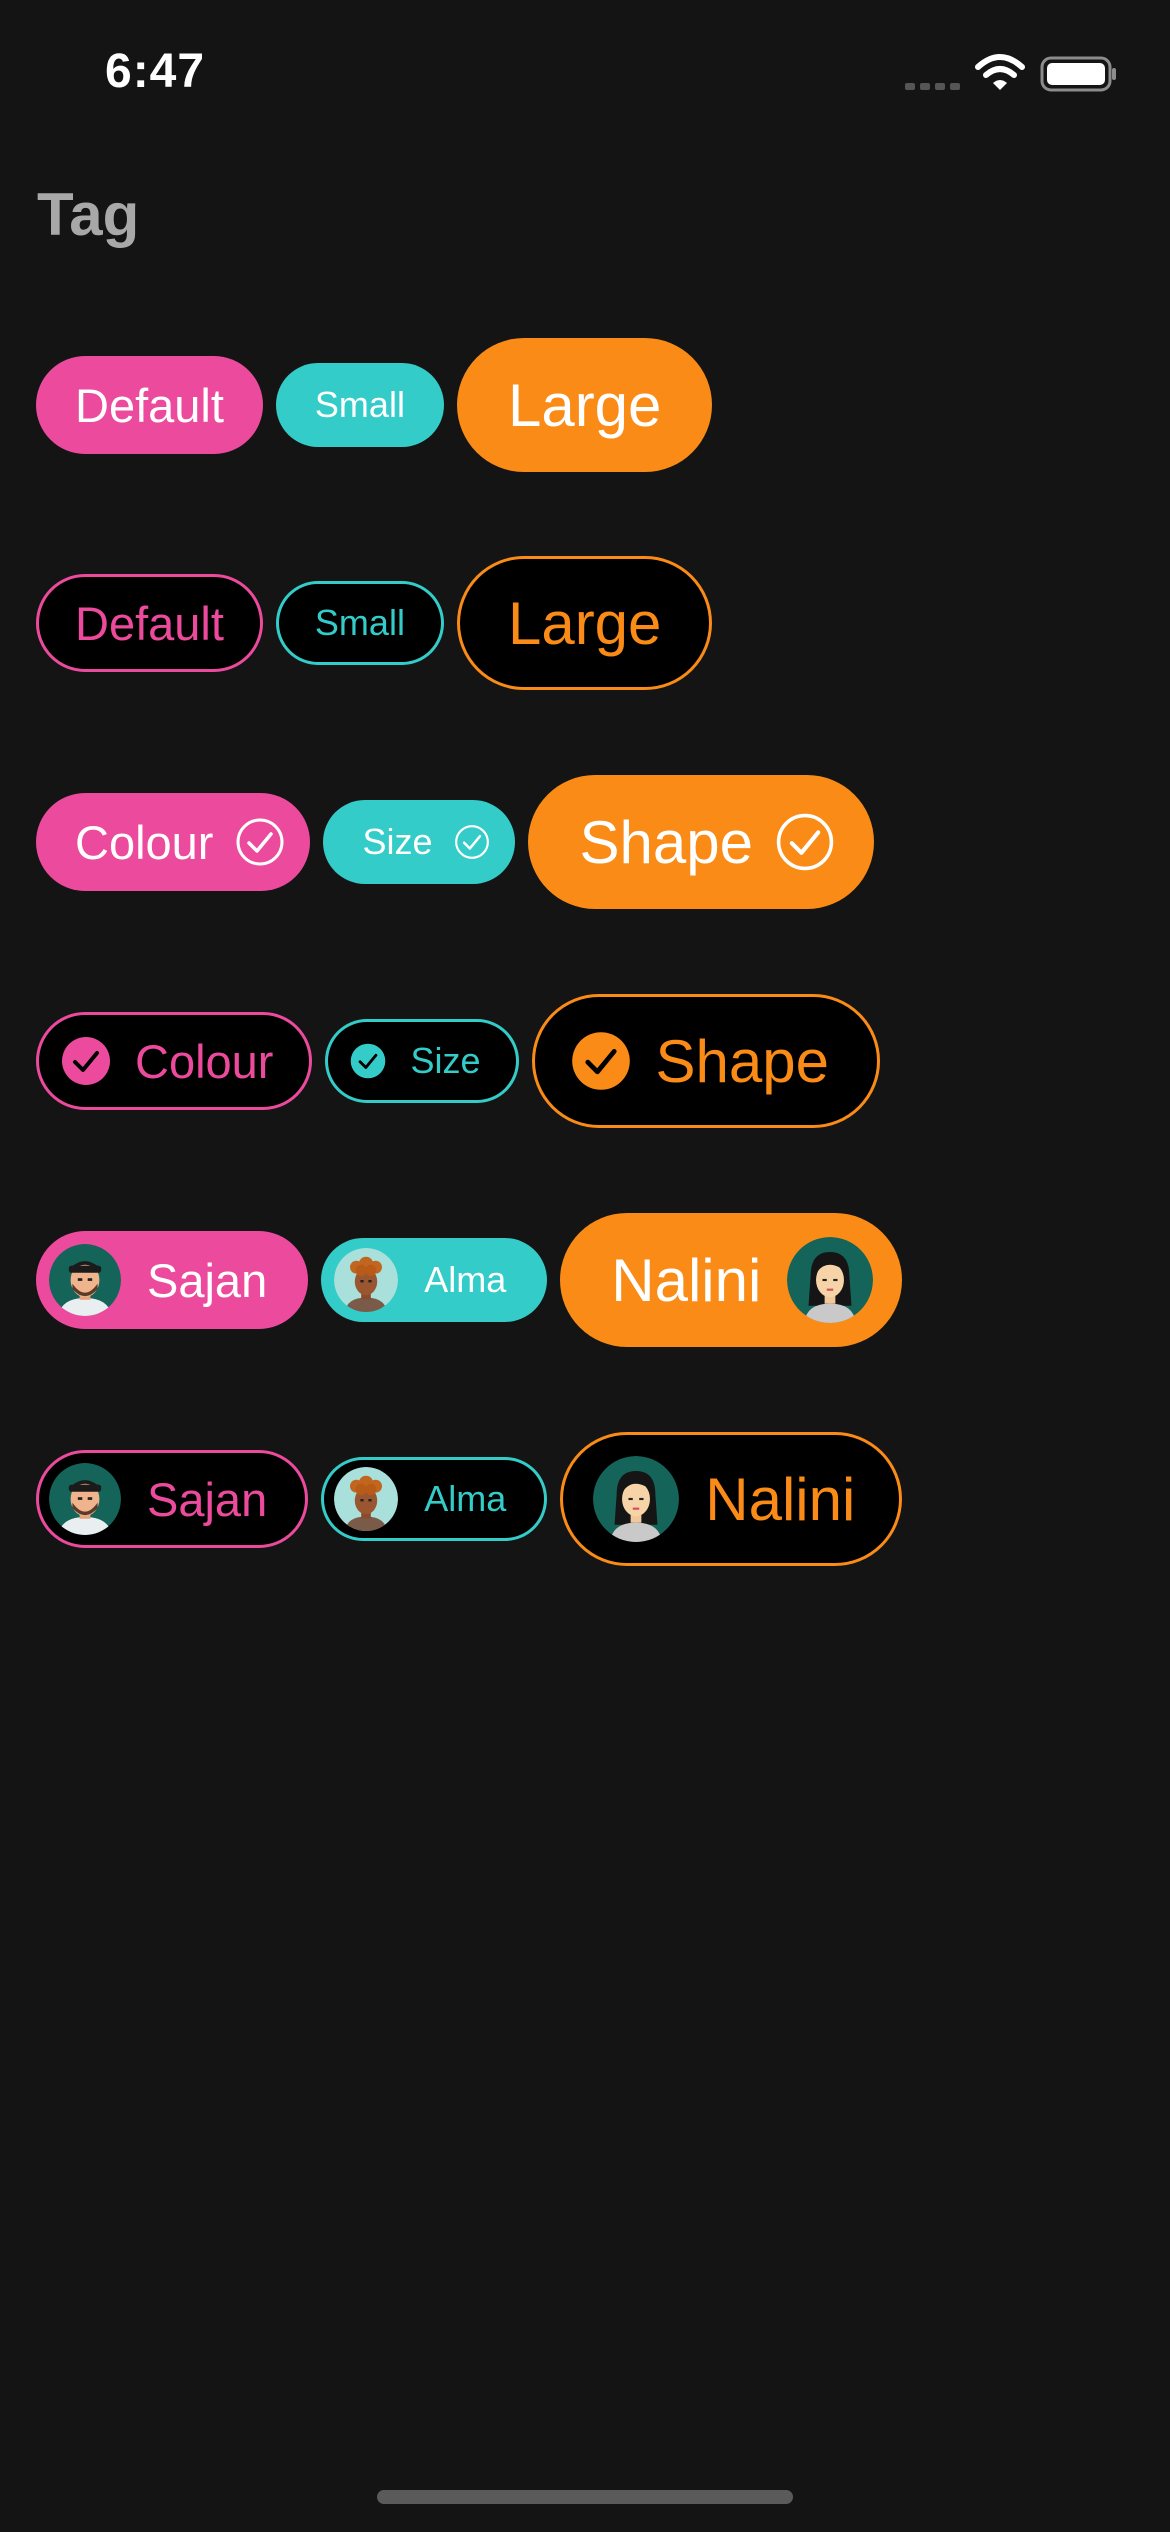  I want to click on tag-large-filled: Large, so click(584, 405).